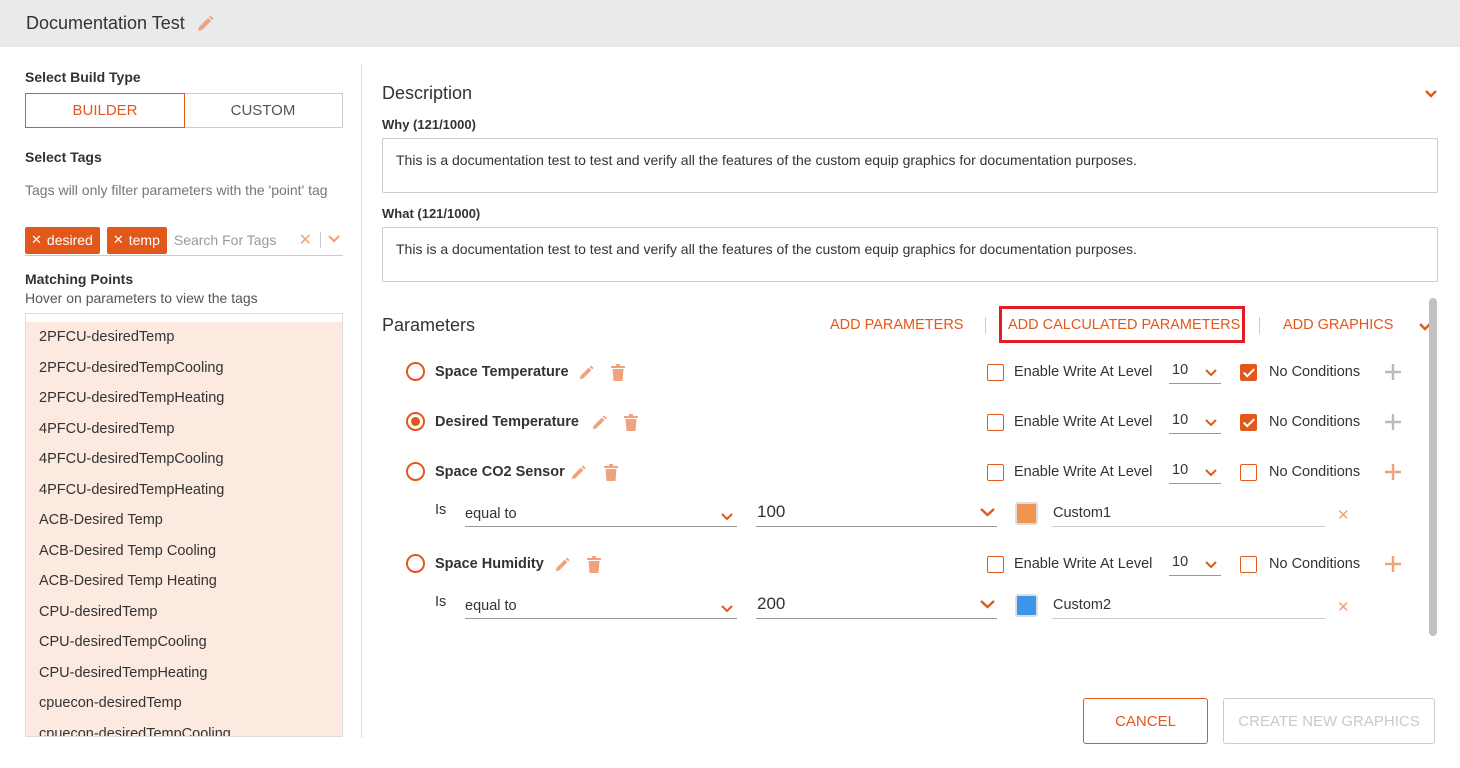 This screenshot has height=768, width=1460. Describe the element at coordinates (79, 279) in the screenshot. I see `matching-points-label: Matching Points` at that location.